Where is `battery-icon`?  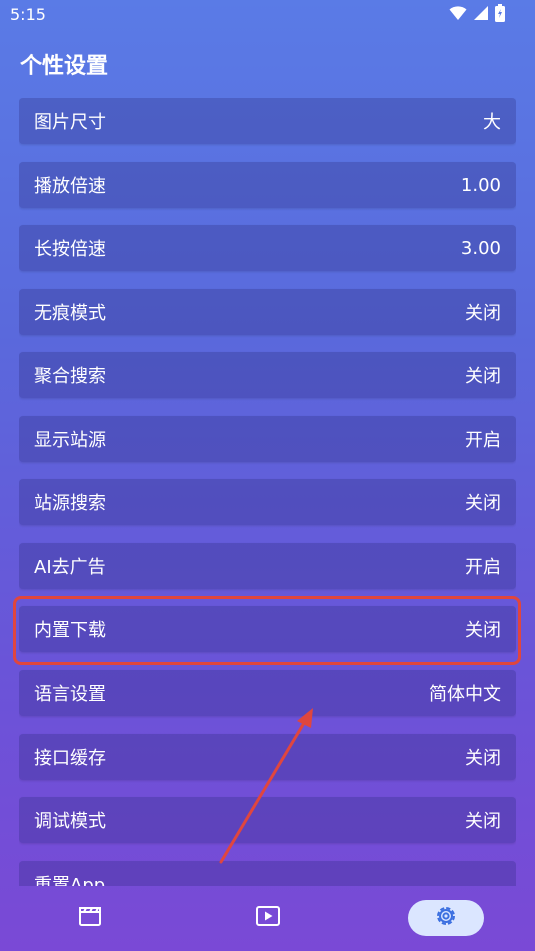
battery-icon is located at coordinates (500, 15).